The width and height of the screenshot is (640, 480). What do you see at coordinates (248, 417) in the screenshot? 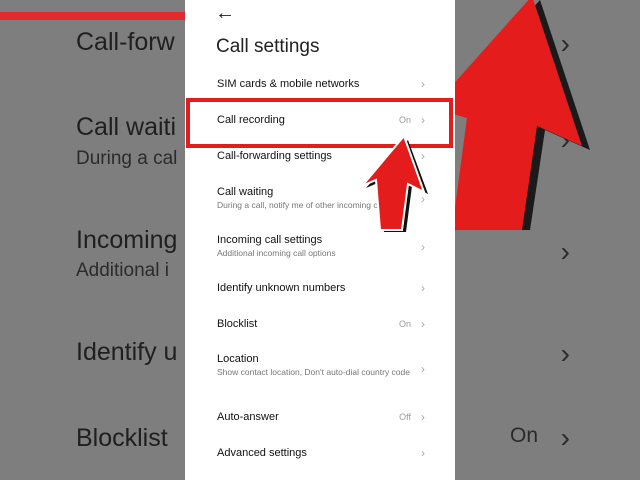
I see `setting-label: Auto-answer` at bounding box center [248, 417].